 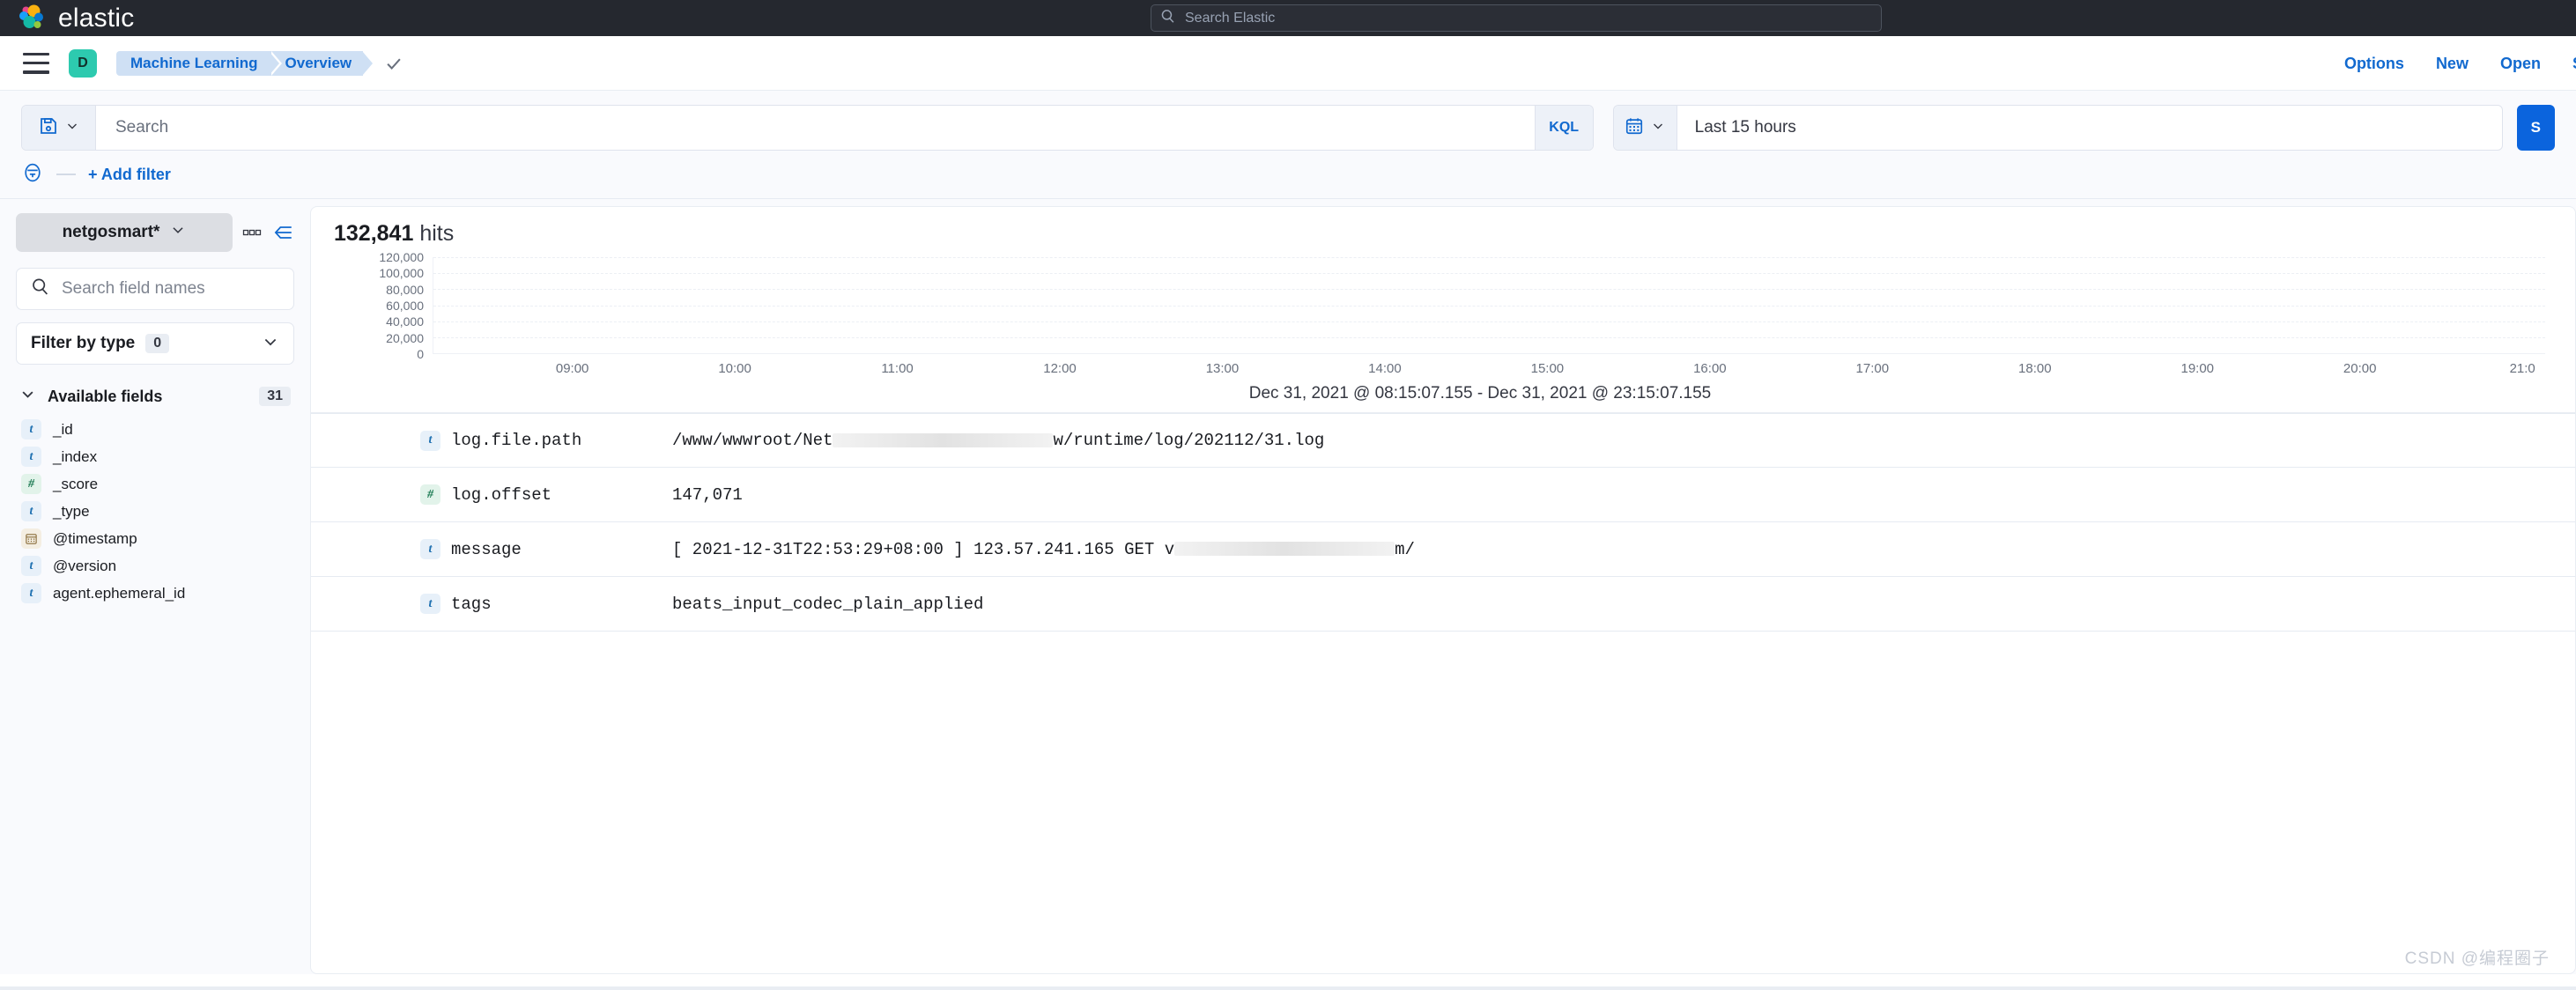 I want to click on doc-field-cell: # log.offset, so click(x=492, y=494).